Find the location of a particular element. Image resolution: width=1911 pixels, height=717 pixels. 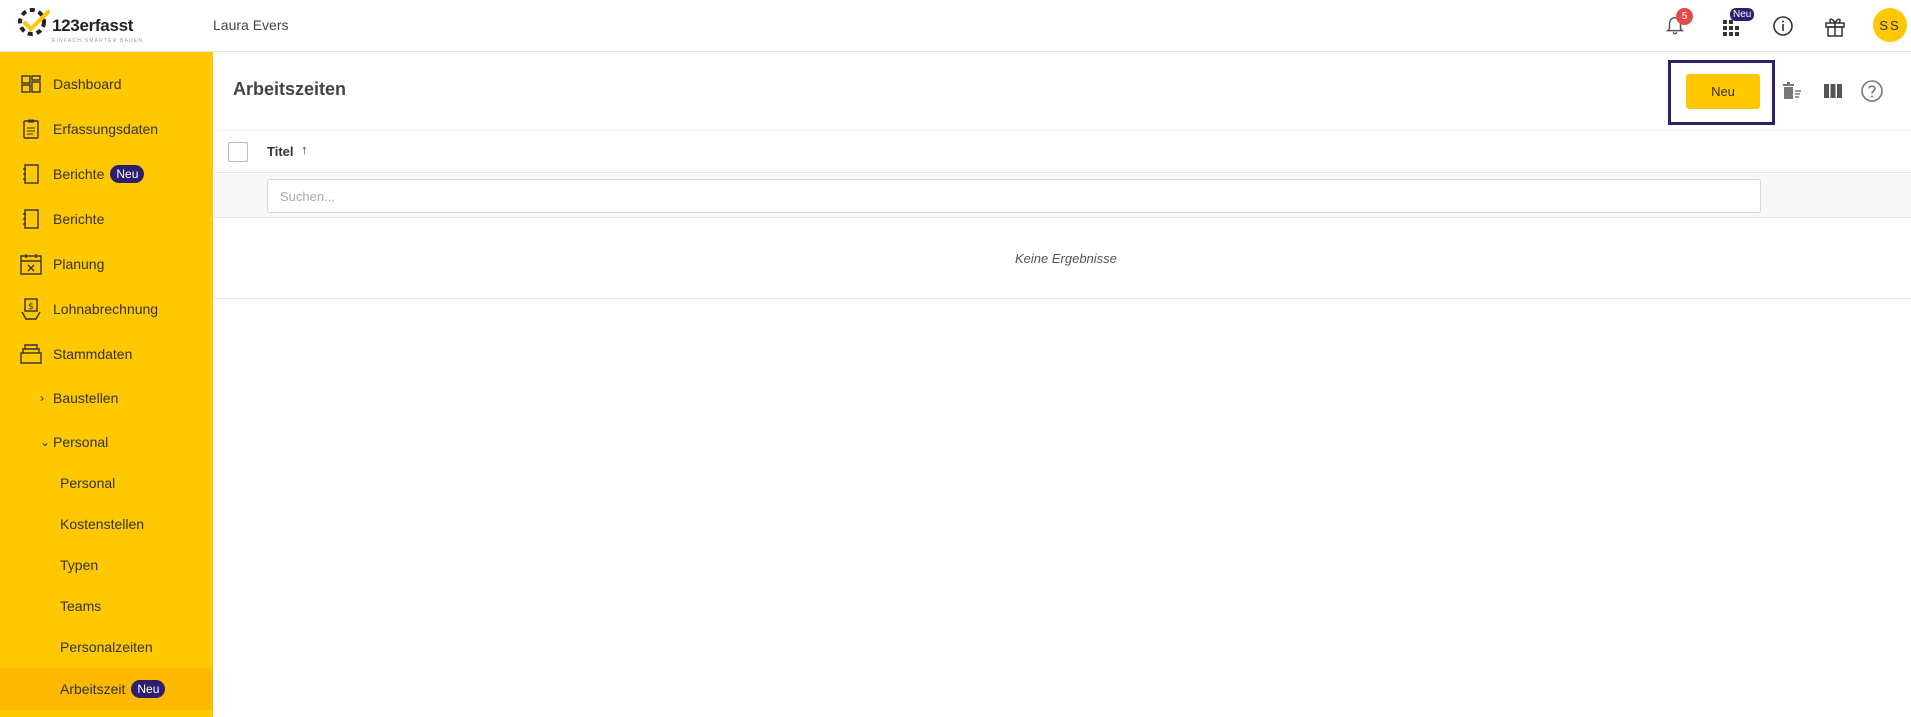

avatar: SS is located at coordinates (1890, 25).